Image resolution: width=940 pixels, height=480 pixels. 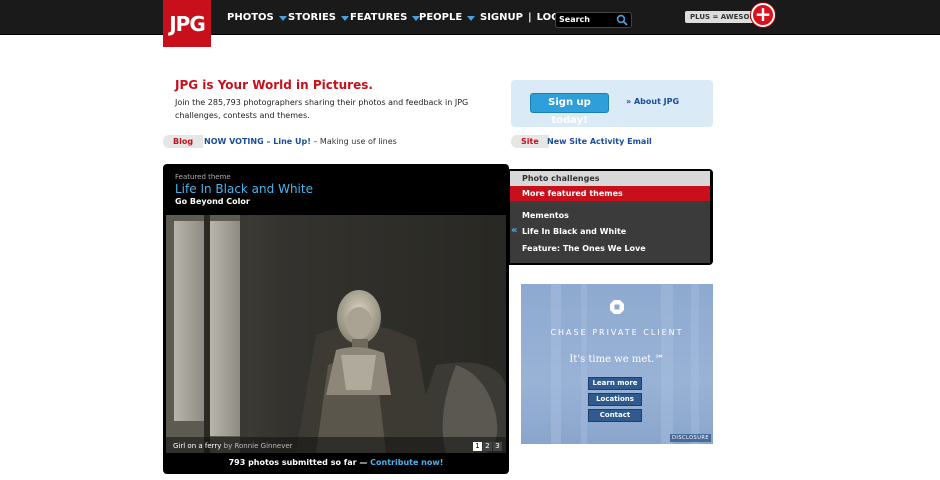 I want to click on signup-link: SIGNUP, so click(x=501, y=17).